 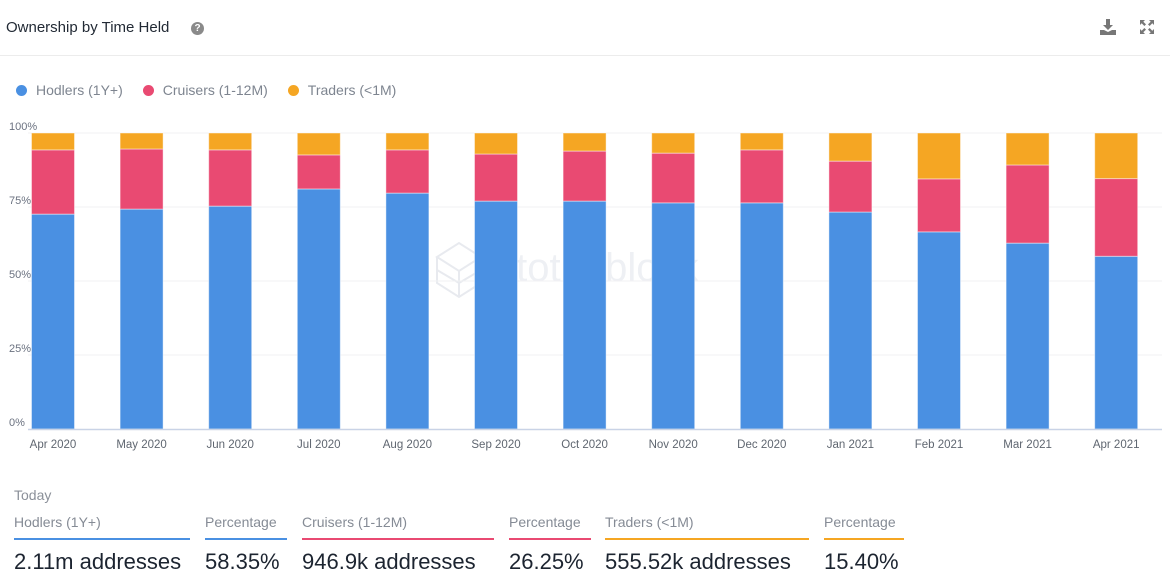 I want to click on stat-label: Hodlers (1Y+), so click(x=57, y=522).